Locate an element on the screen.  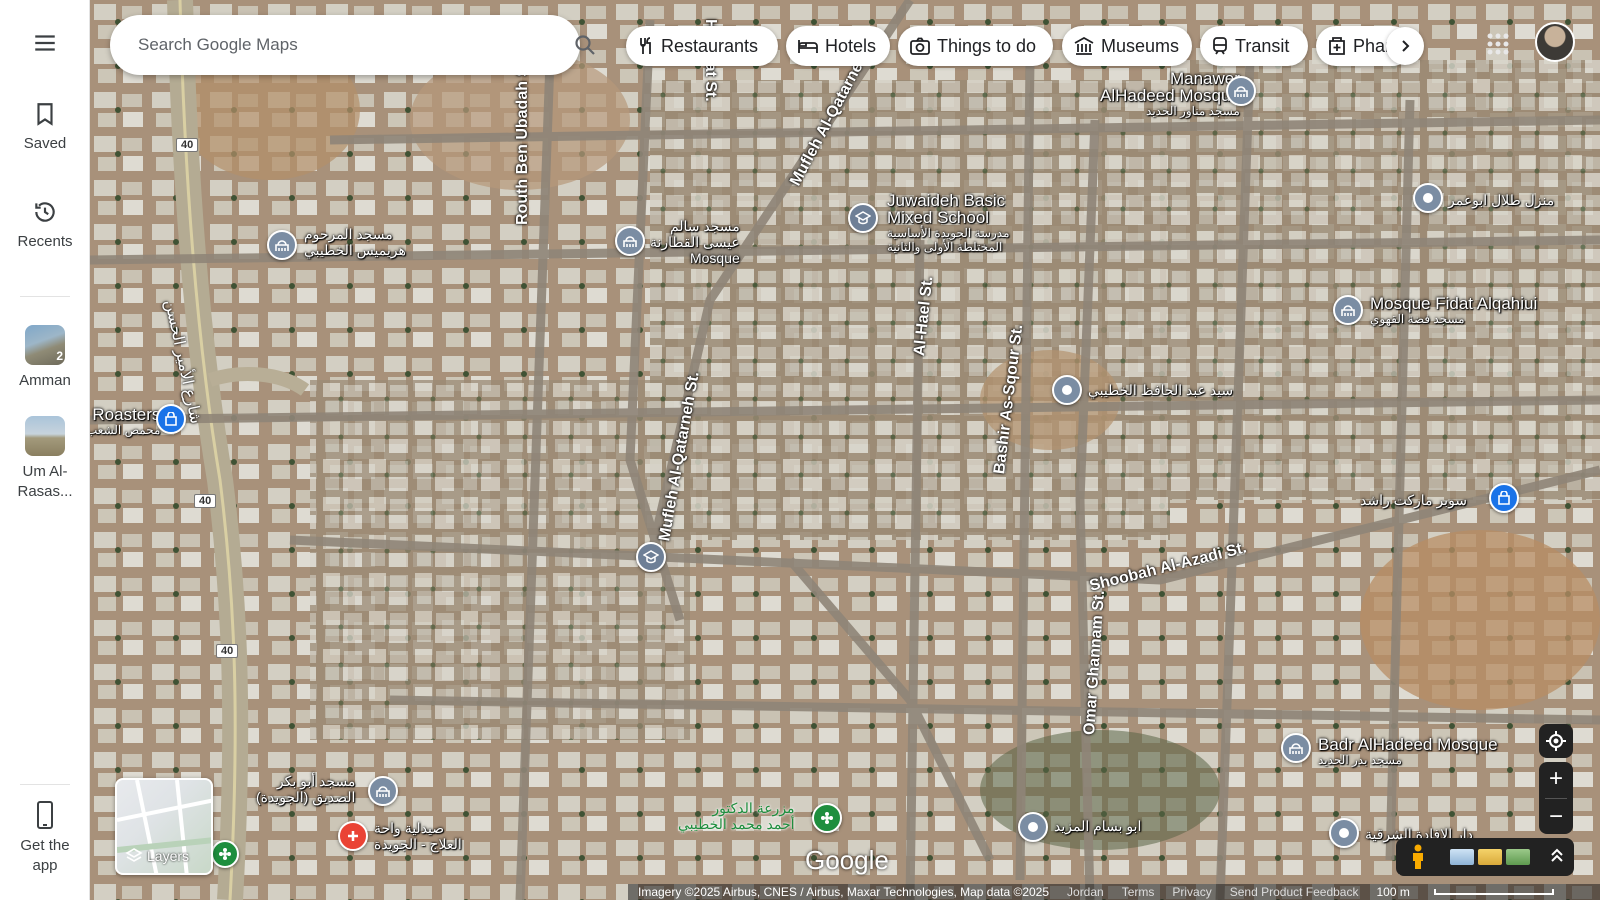
zoom-out-button: − is located at coordinates (1556, 817).